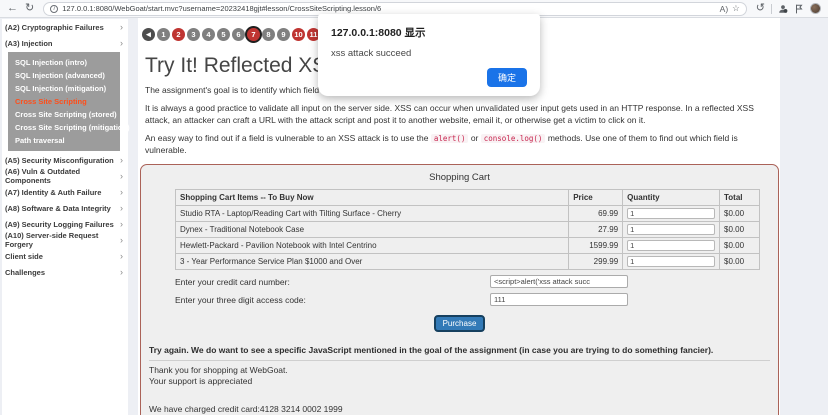 This screenshot has height=415, width=828. What do you see at coordinates (29, 8) in the screenshot?
I see `reload-icon: ↻` at bounding box center [29, 8].